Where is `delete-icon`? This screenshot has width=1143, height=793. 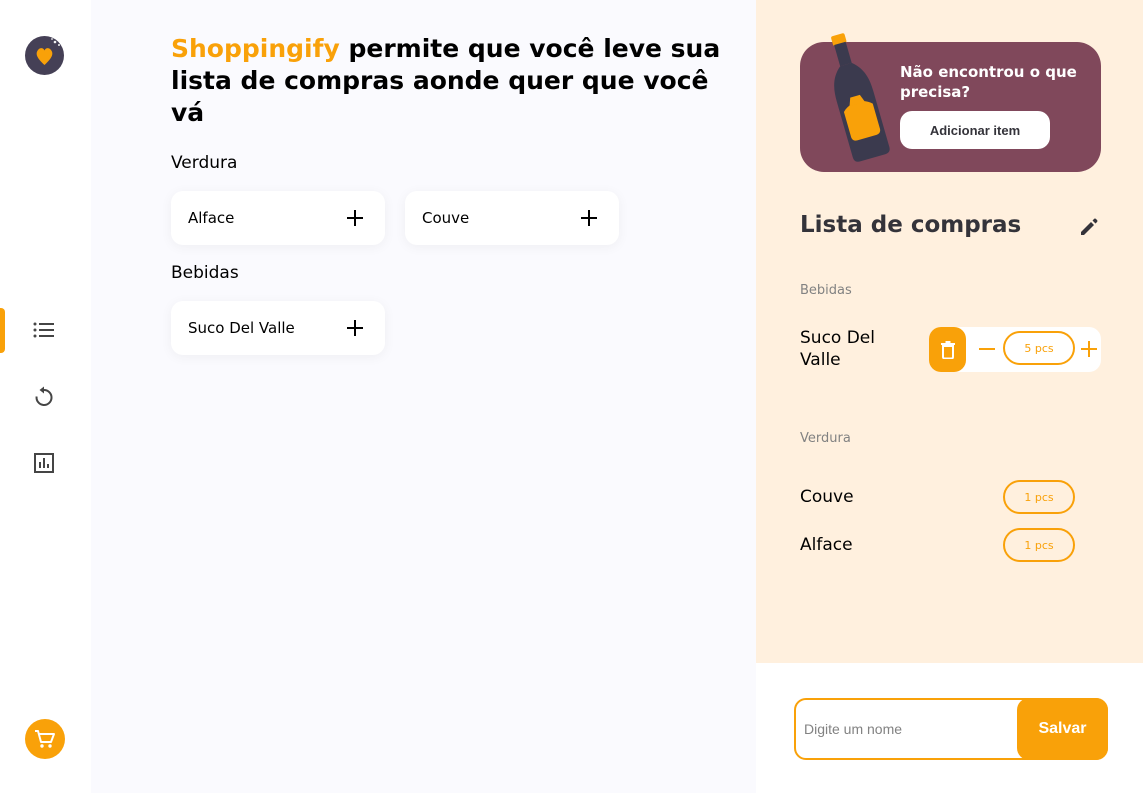
delete-icon is located at coordinates (947, 349).